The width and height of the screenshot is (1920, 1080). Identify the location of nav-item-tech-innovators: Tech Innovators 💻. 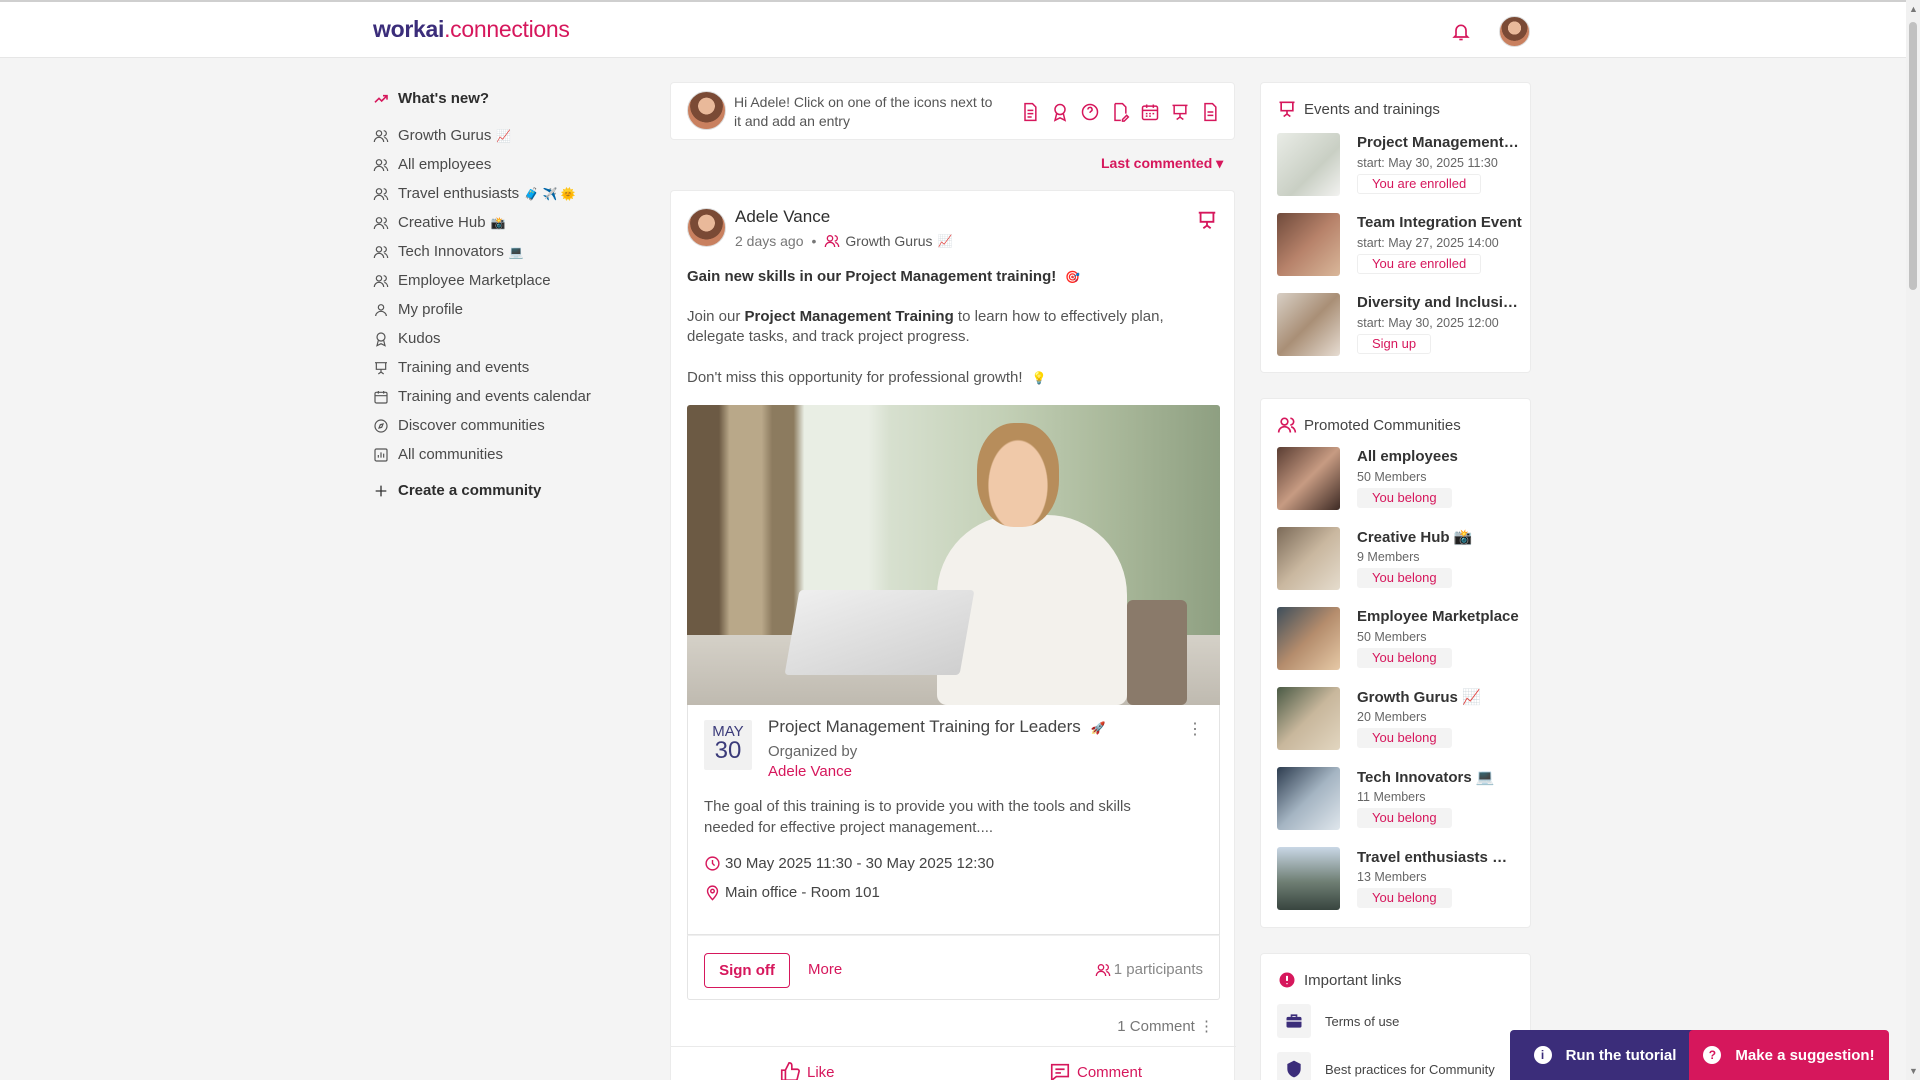
(503, 251).